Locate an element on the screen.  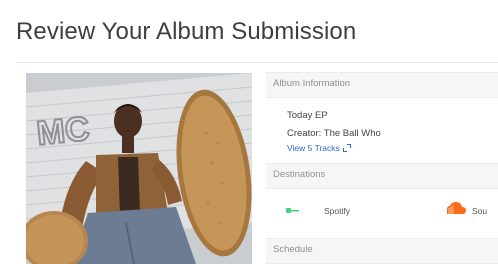
spotify-label: Spotify is located at coordinates (337, 211).